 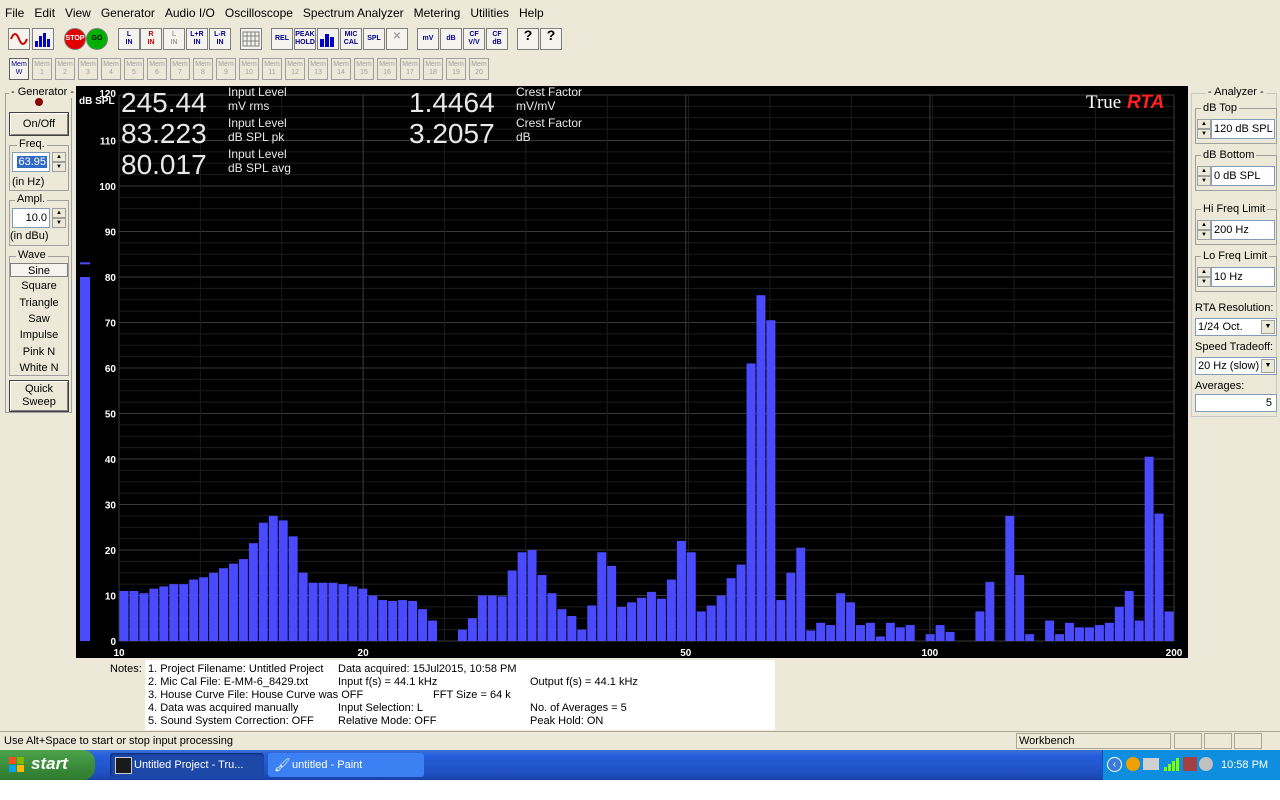 What do you see at coordinates (1114, 764) in the screenshot?
I see `show-hidden-icons-icon: ‹` at bounding box center [1114, 764].